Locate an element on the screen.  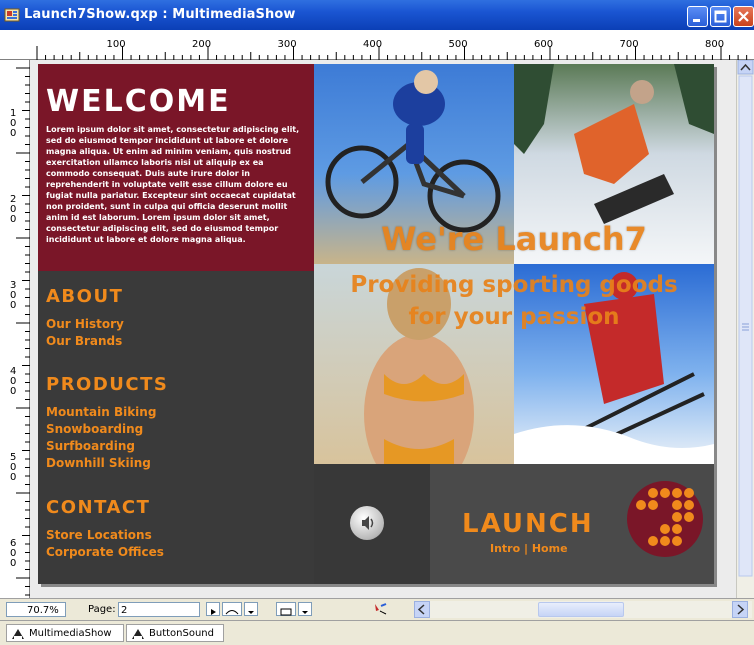
page-menu-button is located at coordinates (251, 609).